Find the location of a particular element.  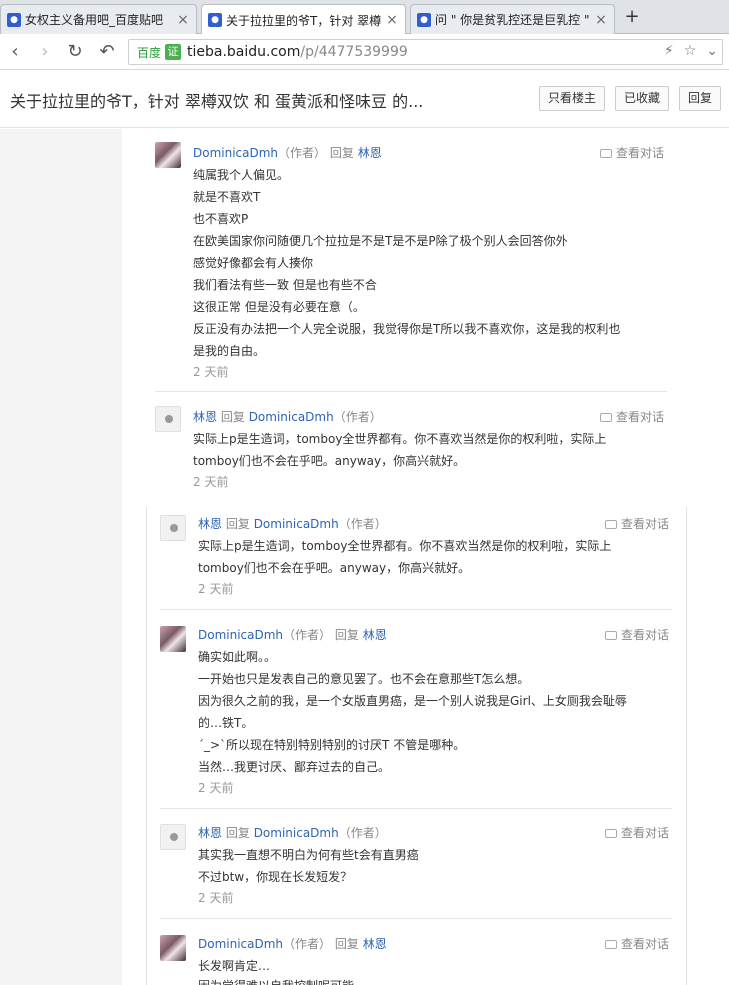

reply-text: 感觉好像都会有人揍你 is located at coordinates (253, 263).